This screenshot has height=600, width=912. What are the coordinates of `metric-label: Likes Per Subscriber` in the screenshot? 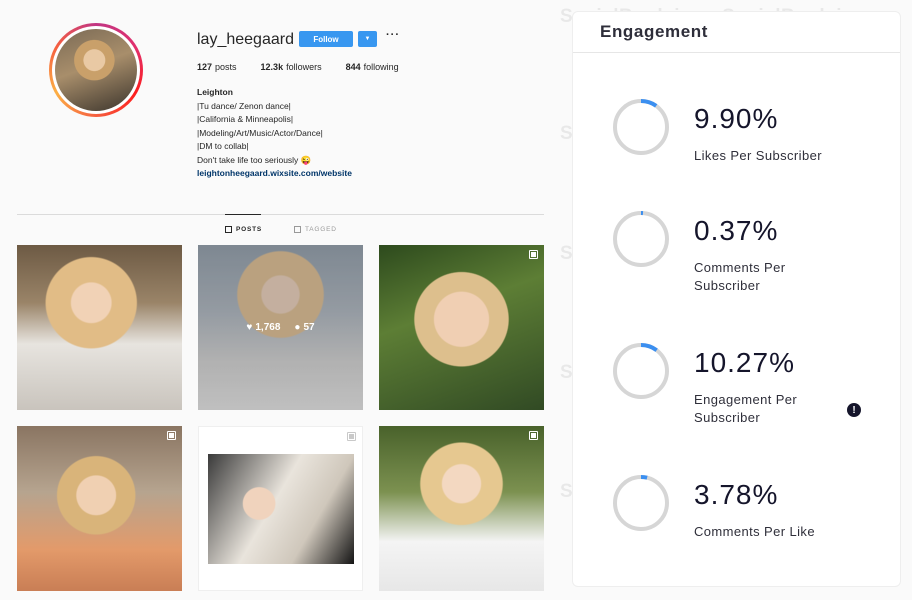 It's located at (758, 155).